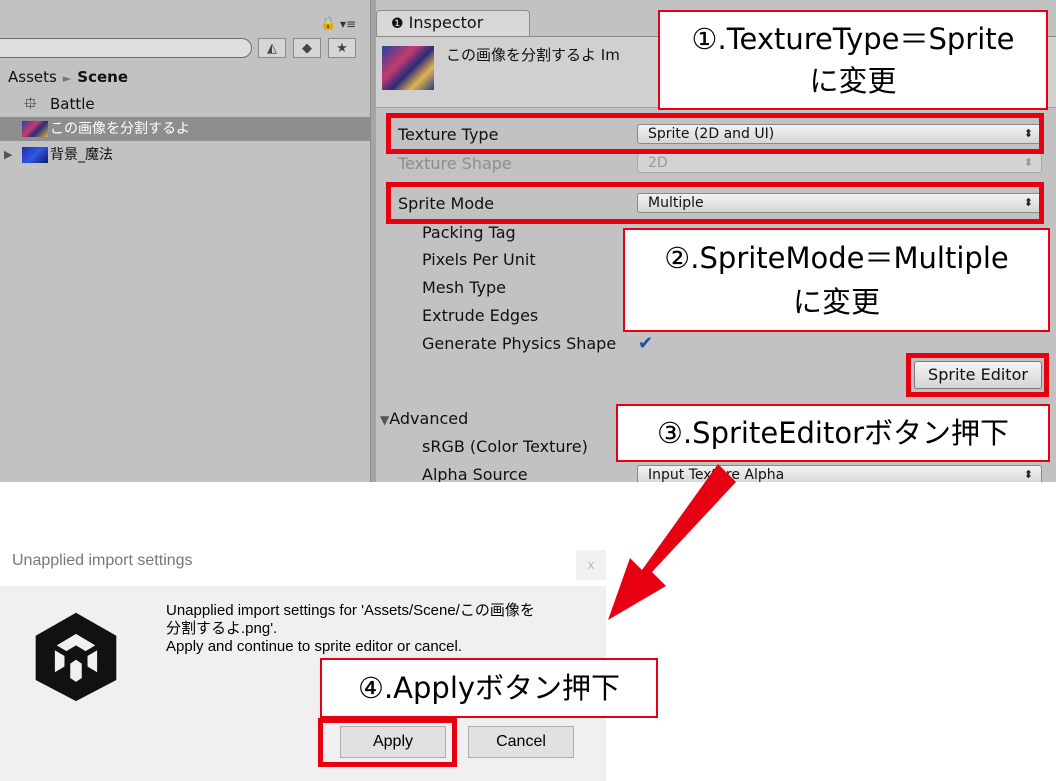  What do you see at coordinates (126, 48) in the screenshot?
I see `project-search-input` at bounding box center [126, 48].